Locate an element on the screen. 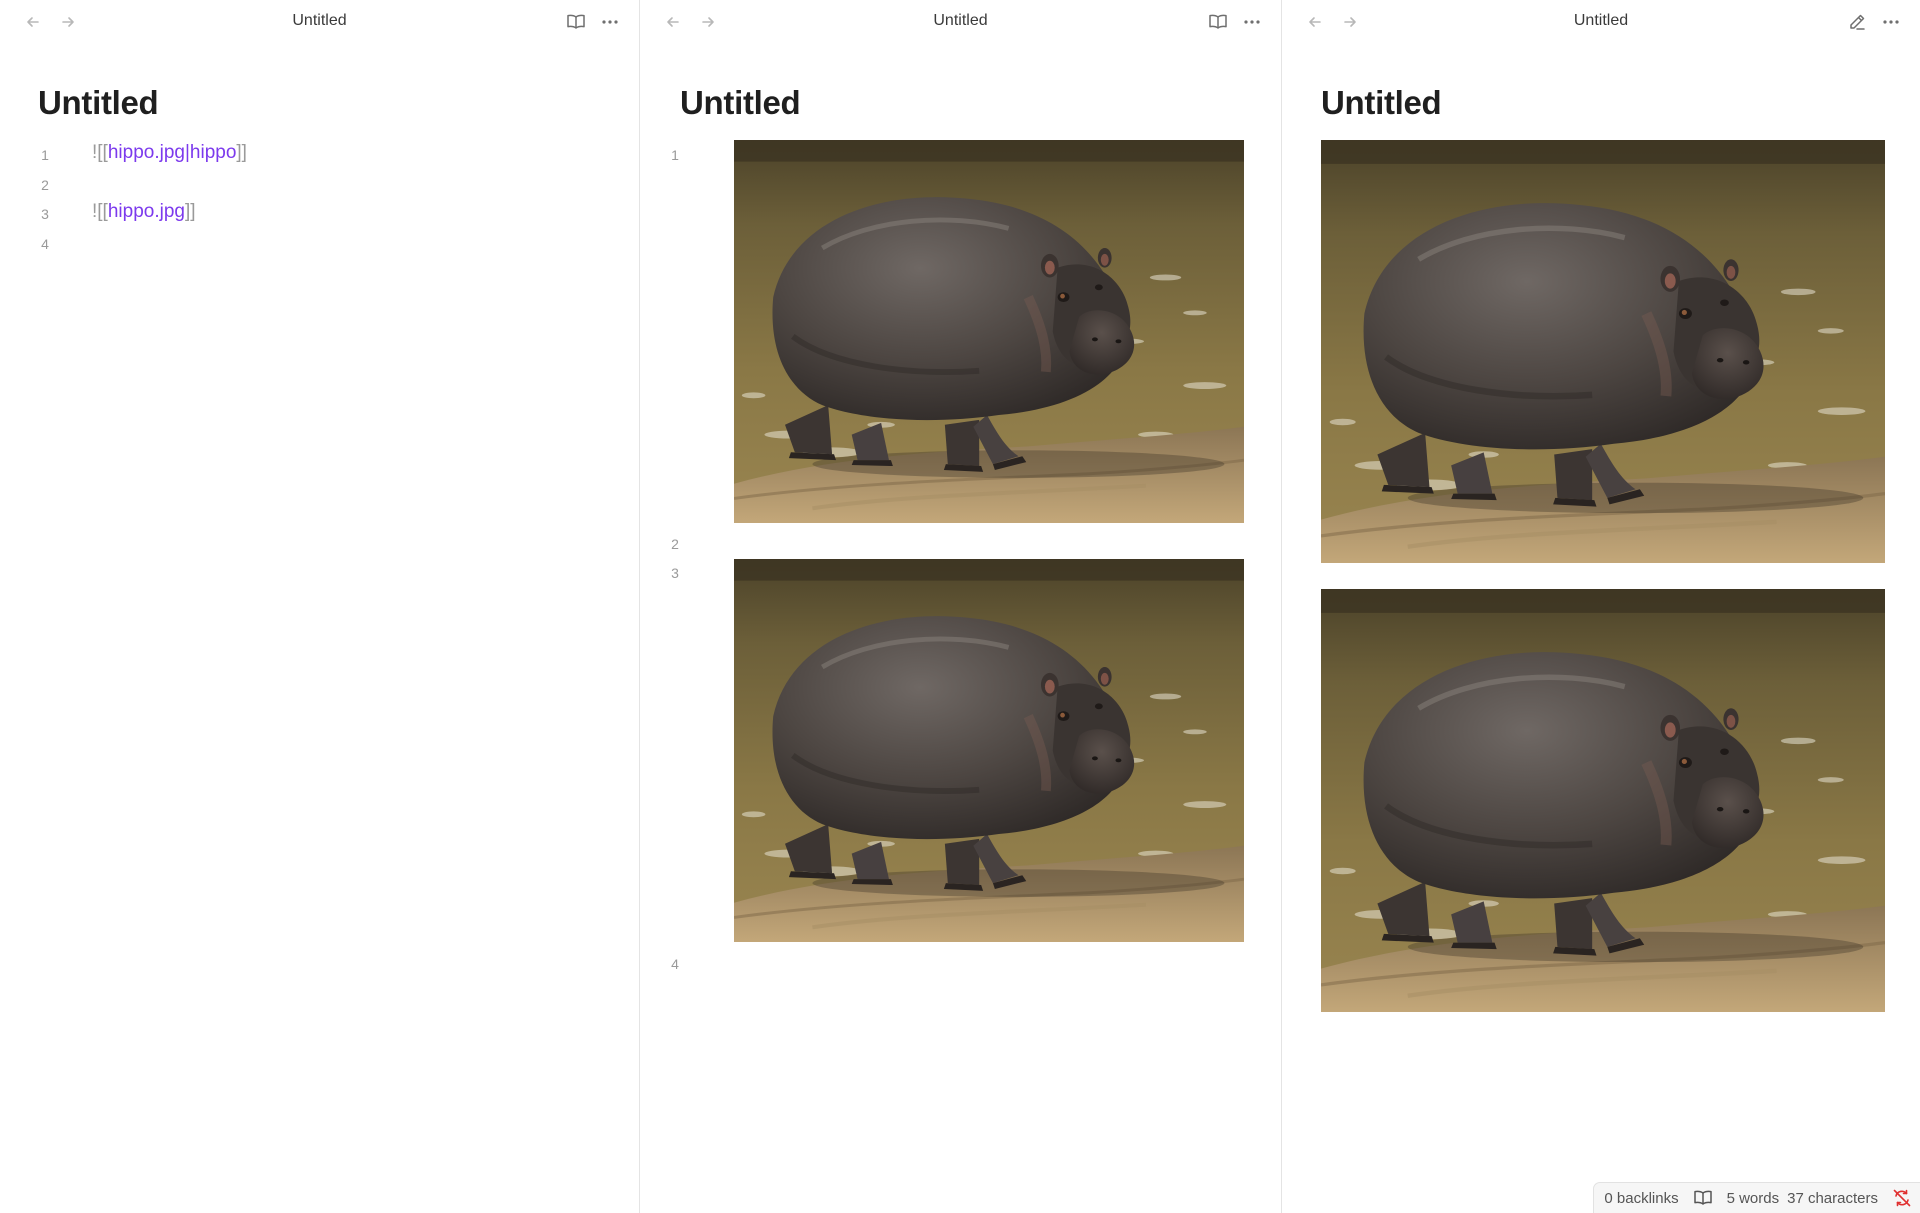  sync-off-icon is located at coordinates (1902, 1198).